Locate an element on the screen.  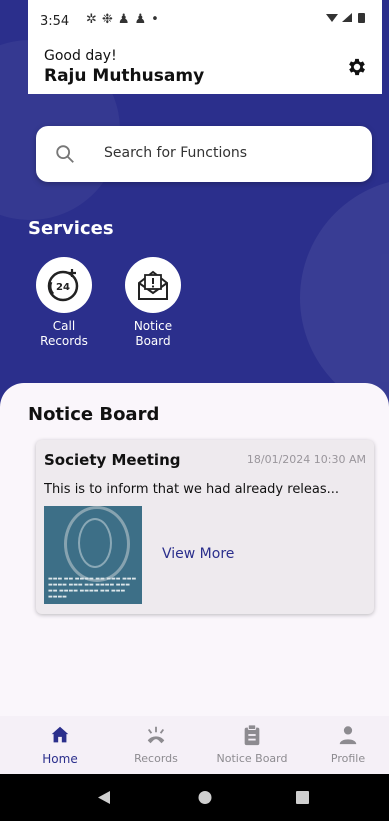
nav-label: Profile is located at coordinates (348, 758).